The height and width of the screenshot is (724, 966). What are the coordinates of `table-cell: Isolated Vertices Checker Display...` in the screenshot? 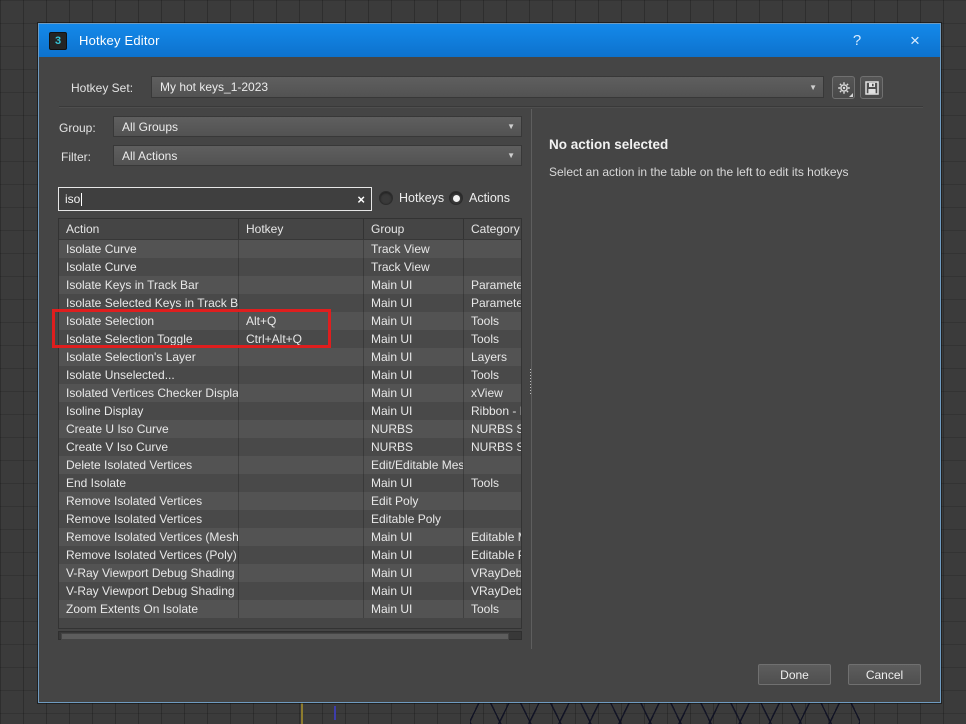 It's located at (149, 393).